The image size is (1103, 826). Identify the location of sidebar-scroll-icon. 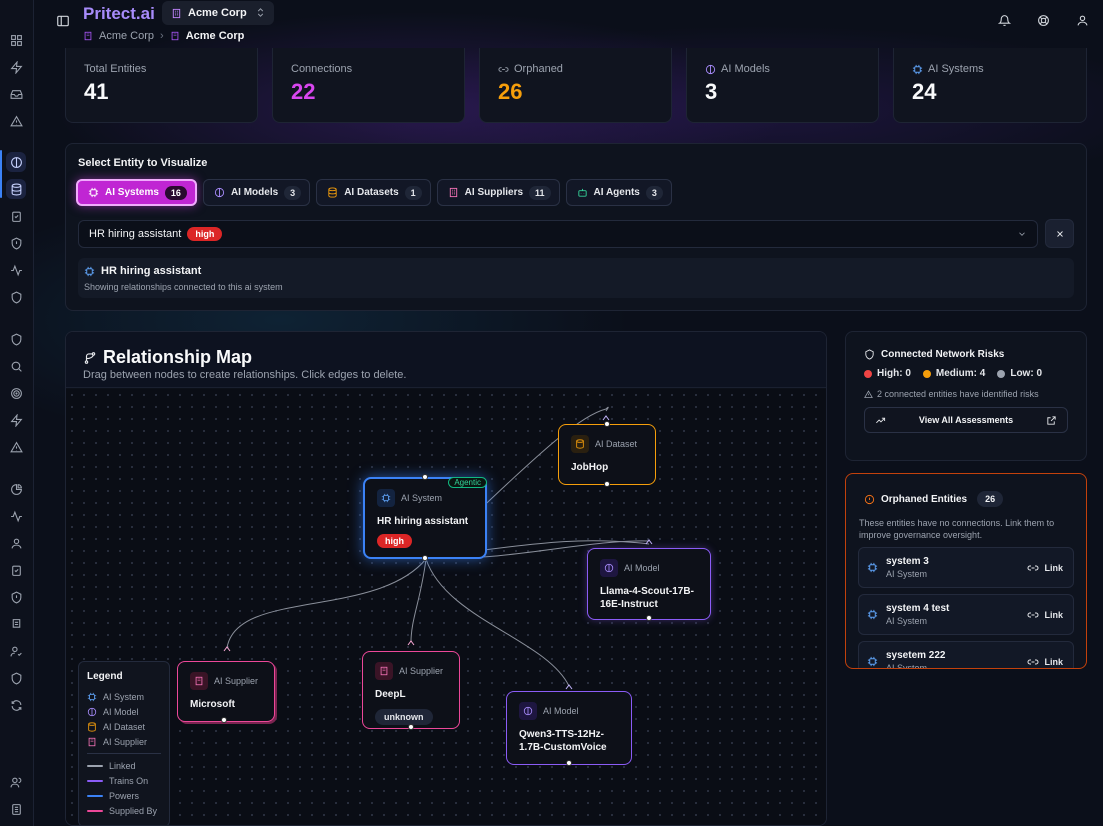
(16, 624).